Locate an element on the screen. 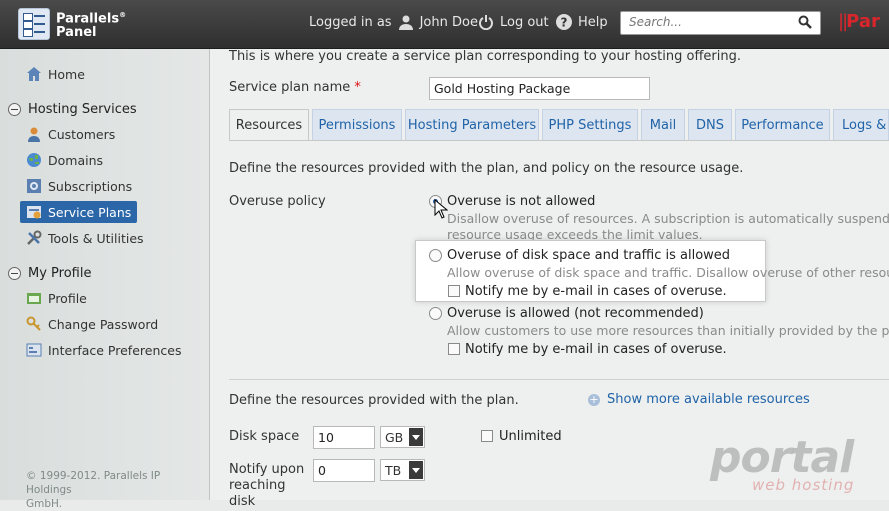 The width and height of the screenshot is (889, 511). plan-name-label: Service plan name * is located at coordinates (295, 87).